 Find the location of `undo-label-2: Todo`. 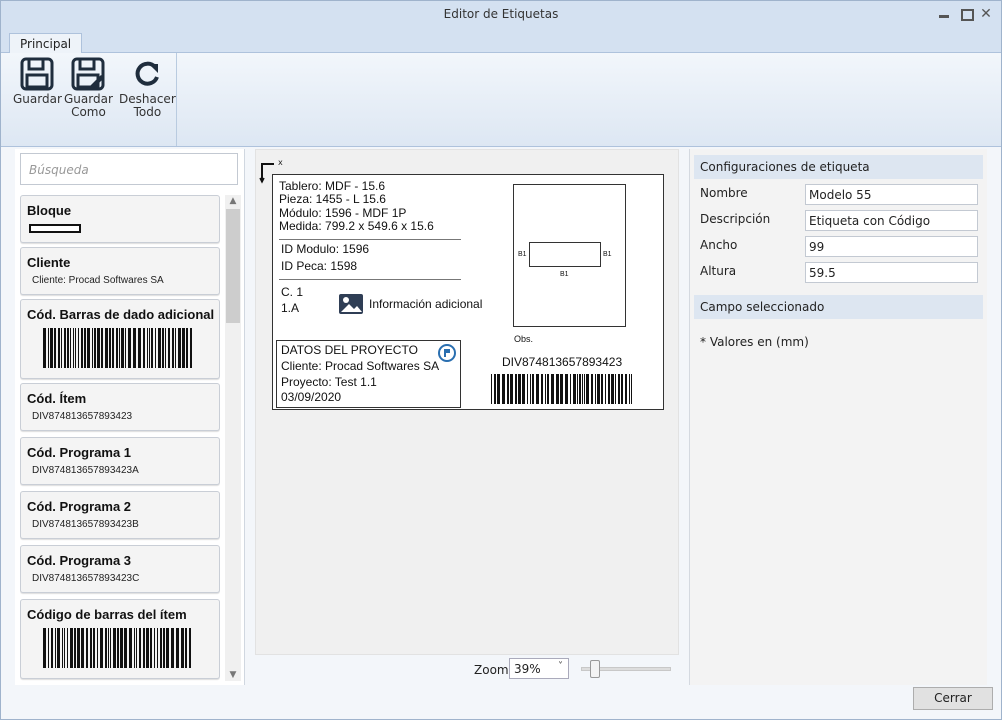

undo-label-2: Todo is located at coordinates (147, 112).